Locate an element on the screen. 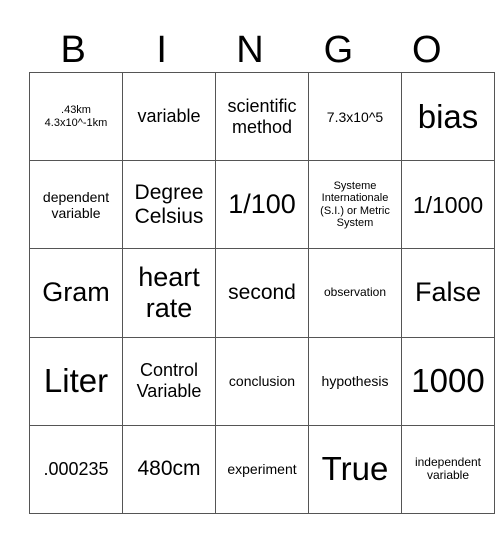  bingo-cell: observation is located at coordinates (355, 293).